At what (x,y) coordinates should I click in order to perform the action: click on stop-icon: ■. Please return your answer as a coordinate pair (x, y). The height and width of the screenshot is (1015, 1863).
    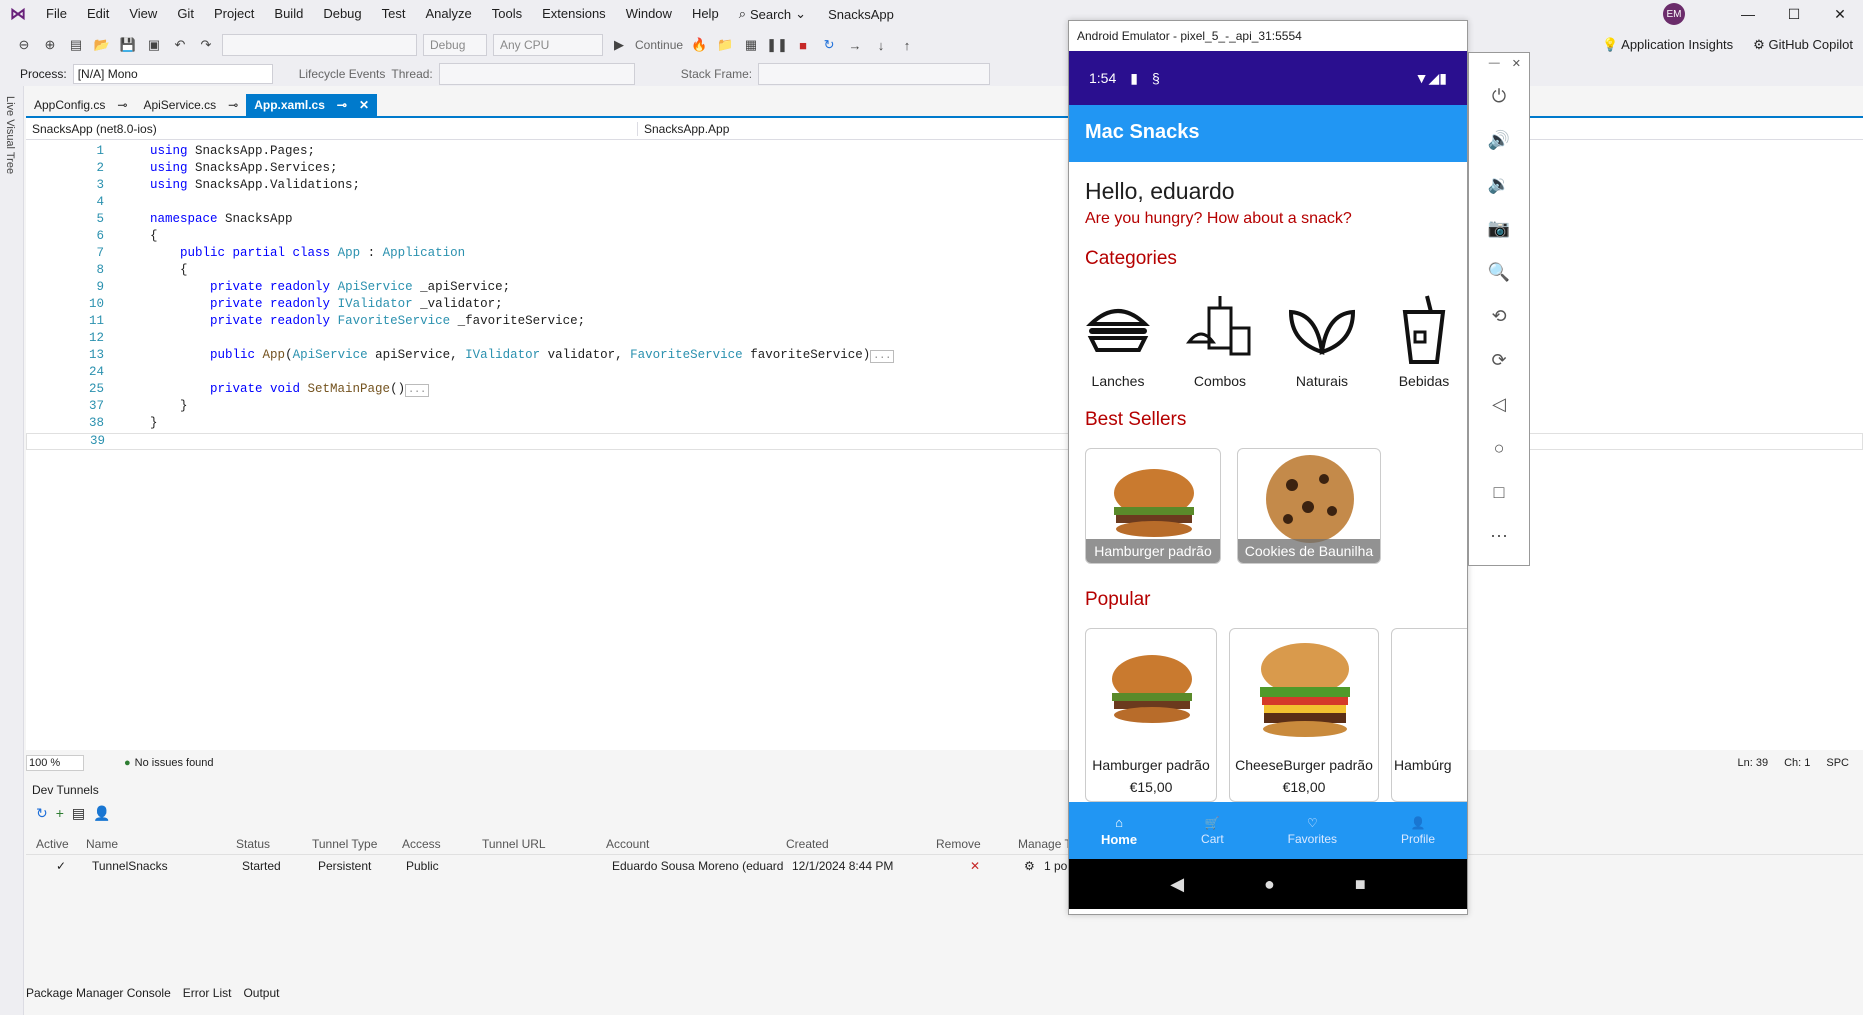
    Looking at the image, I should click on (803, 45).